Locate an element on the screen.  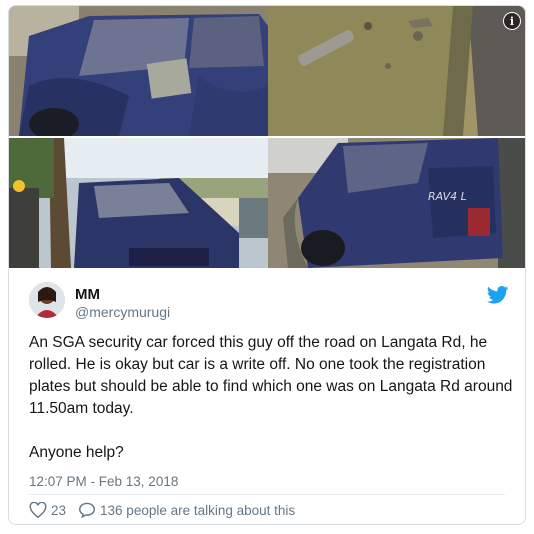
tweet-header: MM @mercymurugi is located at coordinates (269, 302).